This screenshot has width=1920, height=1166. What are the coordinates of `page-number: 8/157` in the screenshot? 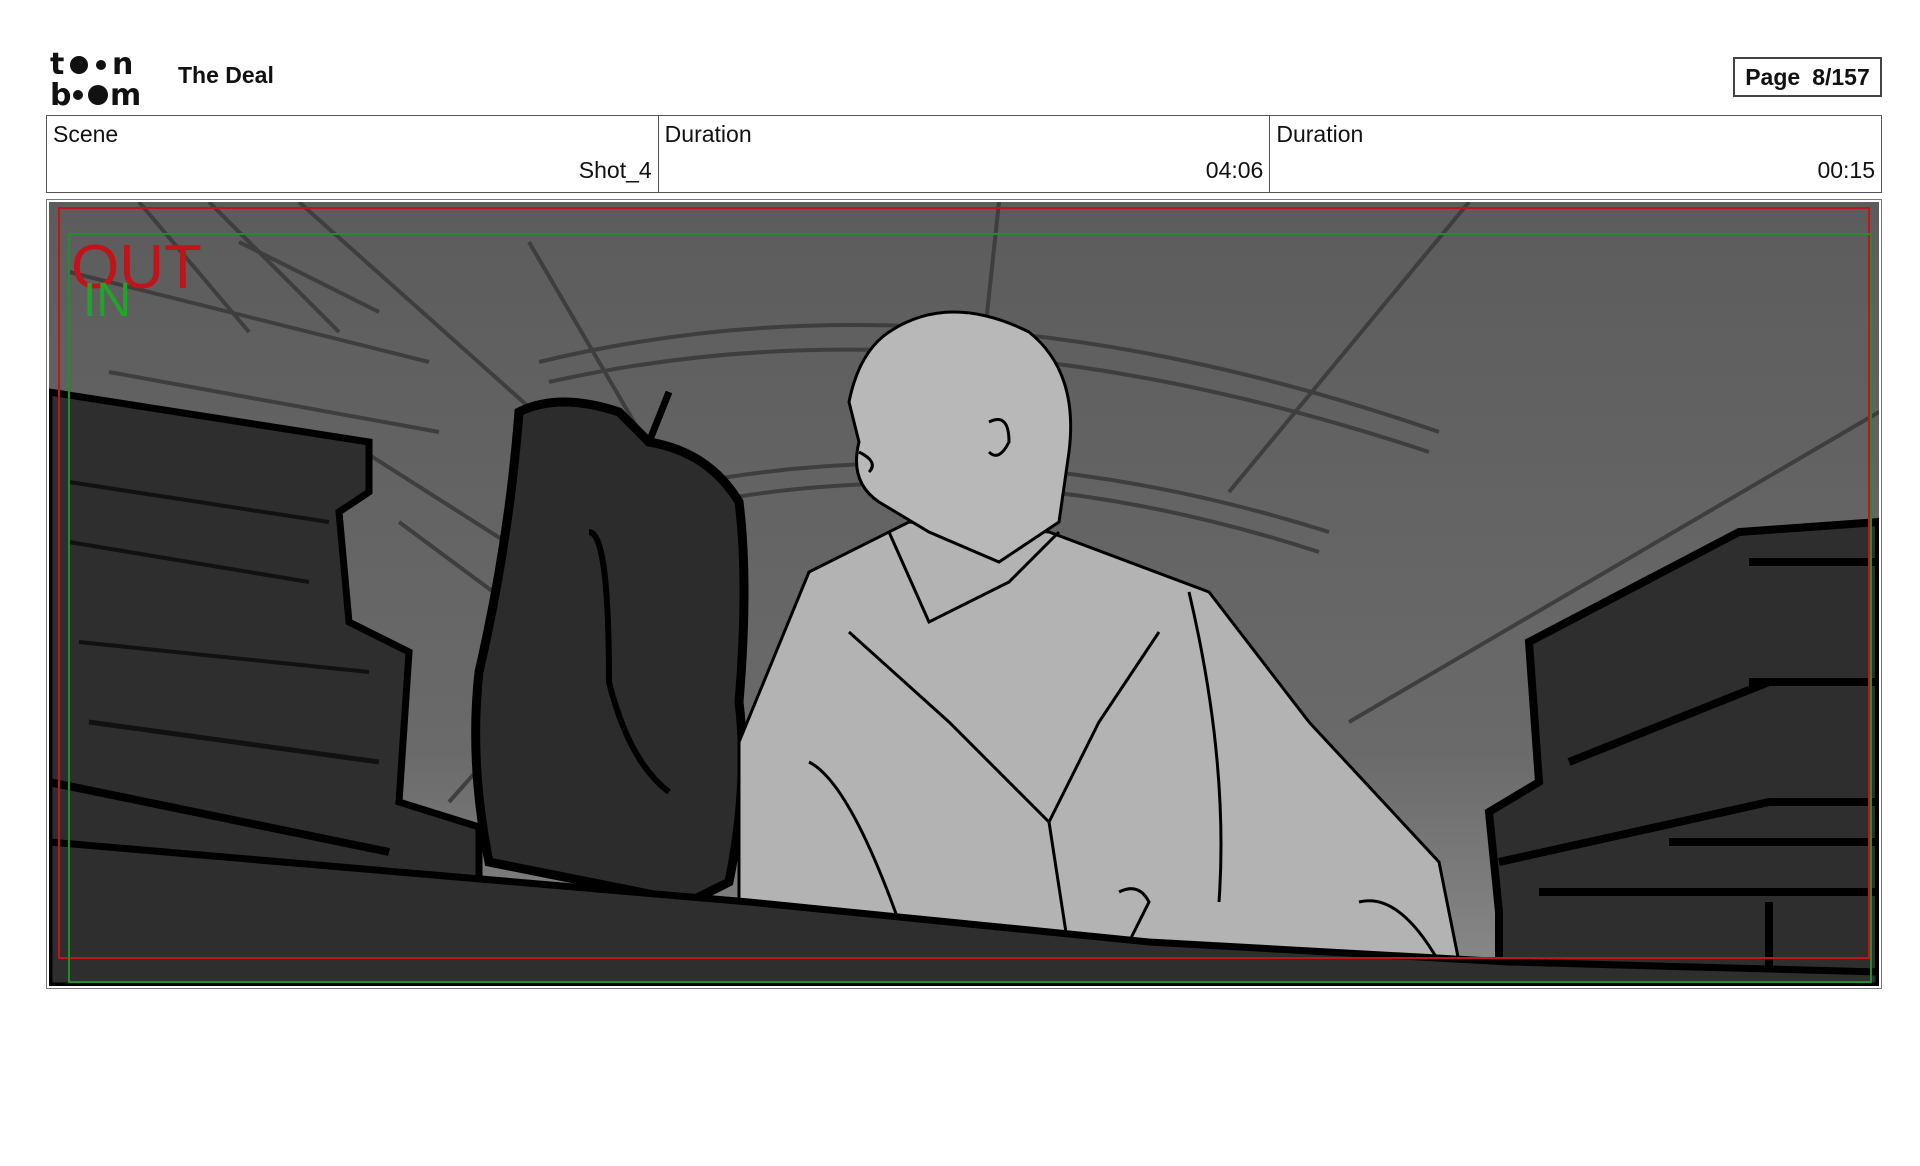 It's located at (1841, 76).